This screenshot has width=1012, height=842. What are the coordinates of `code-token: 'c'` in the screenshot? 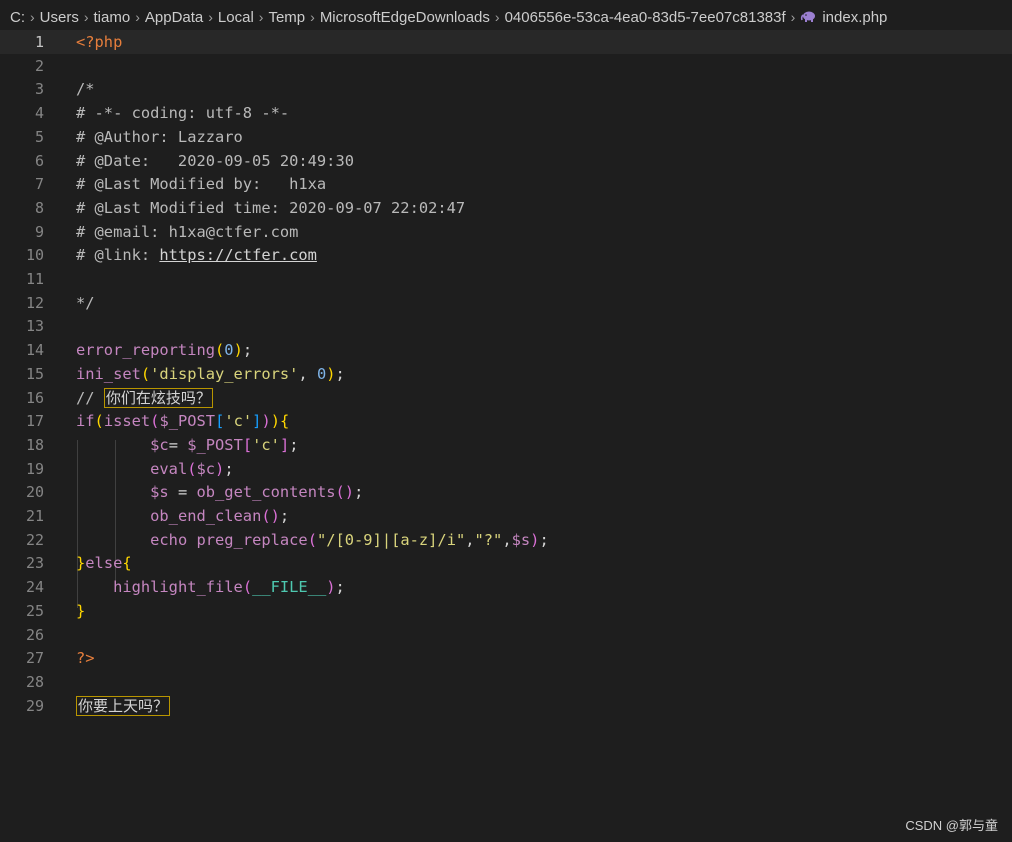 It's located at (266, 444).